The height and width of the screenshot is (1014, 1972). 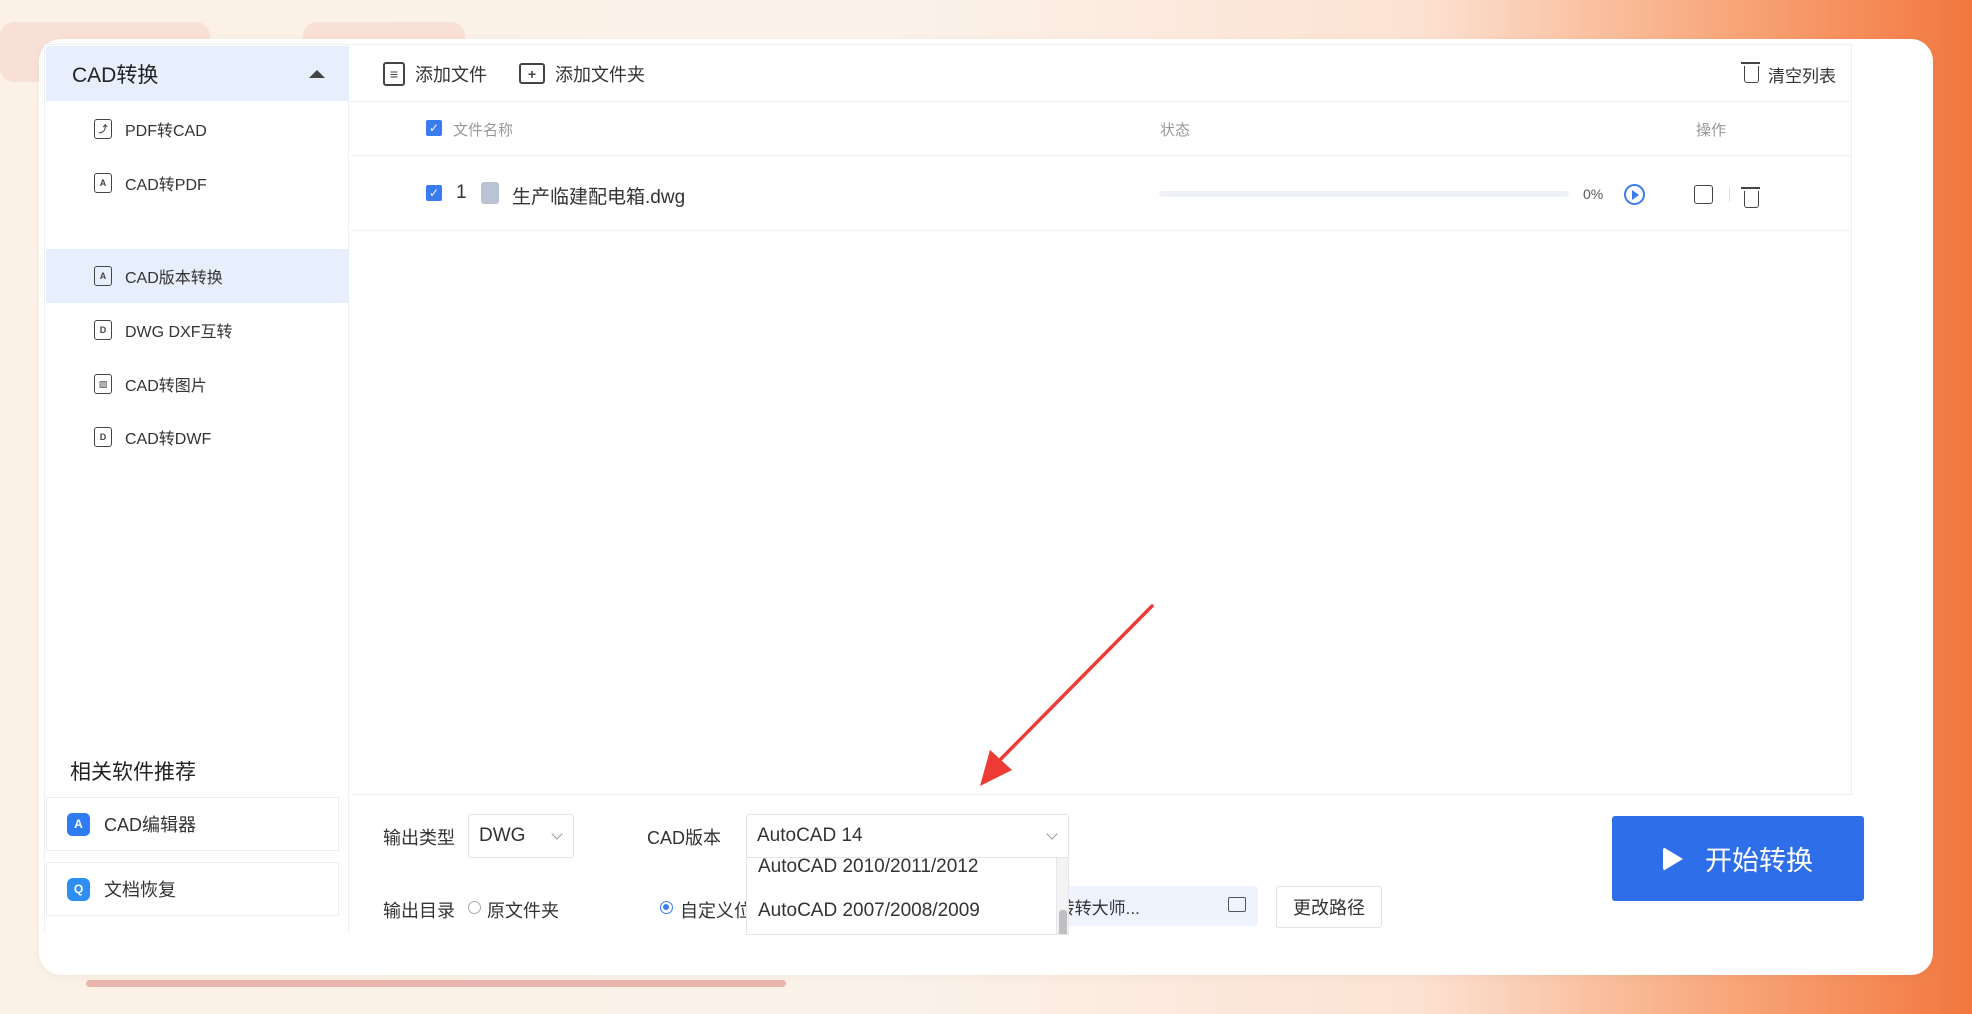 What do you see at coordinates (1101, 129) in the screenshot?
I see `table-header: ✓ 文件名称 状态 操作` at bounding box center [1101, 129].